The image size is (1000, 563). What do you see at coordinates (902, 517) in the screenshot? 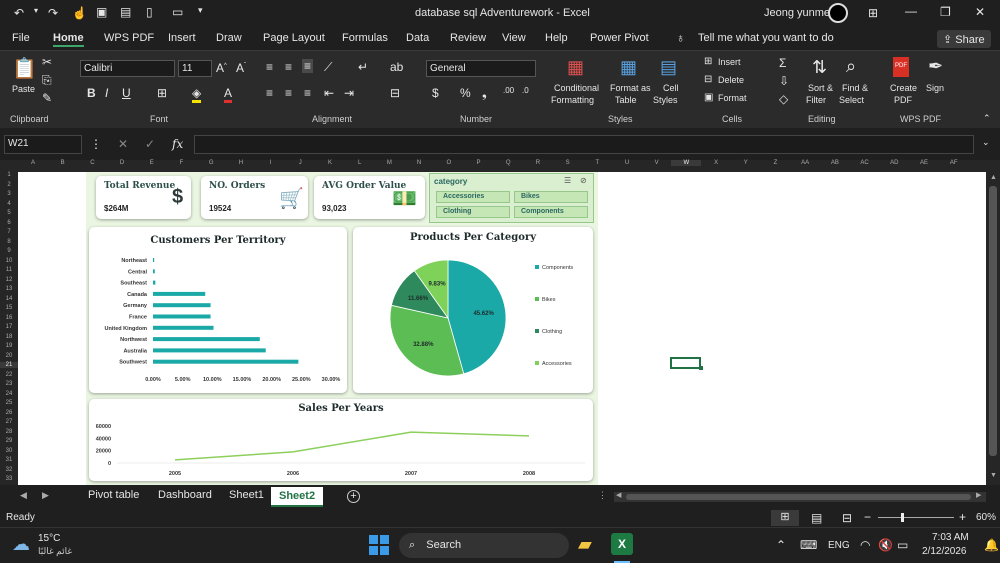
I see `zoom-slider-thumb` at bounding box center [902, 517].